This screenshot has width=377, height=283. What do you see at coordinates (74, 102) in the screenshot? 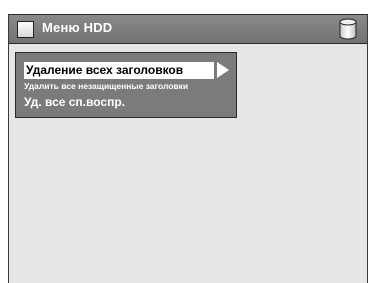
I see `menu-item-delete-all-playlists: Уд. все сп.воспр.` at bounding box center [74, 102].